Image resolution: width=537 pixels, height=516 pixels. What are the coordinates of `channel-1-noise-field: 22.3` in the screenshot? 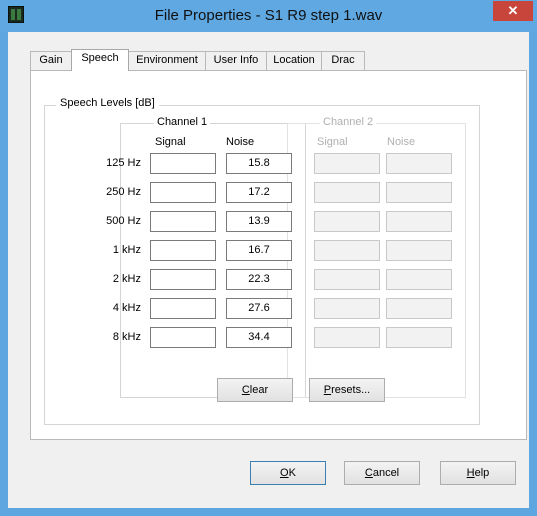 It's located at (259, 279).